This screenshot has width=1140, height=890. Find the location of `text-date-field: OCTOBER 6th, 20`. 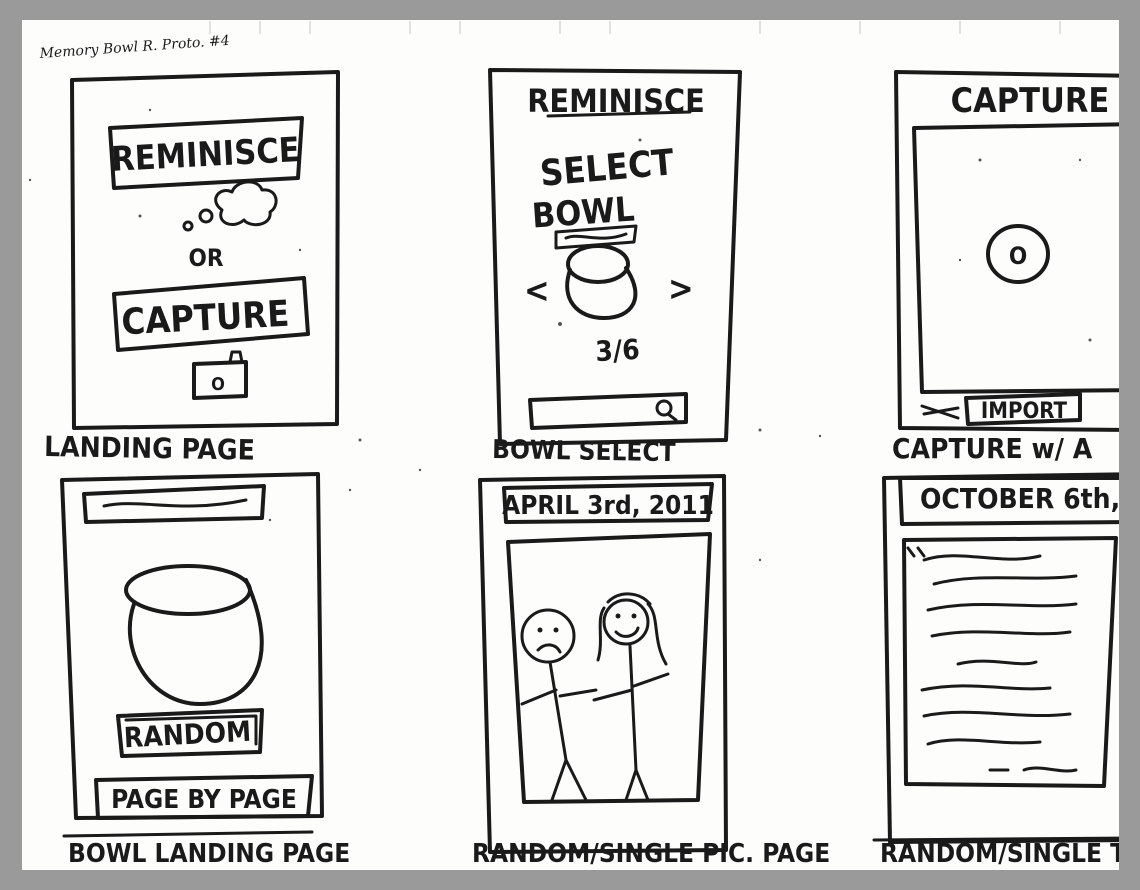

text-date-field: OCTOBER 6th, 20 is located at coordinates (1019, 501).